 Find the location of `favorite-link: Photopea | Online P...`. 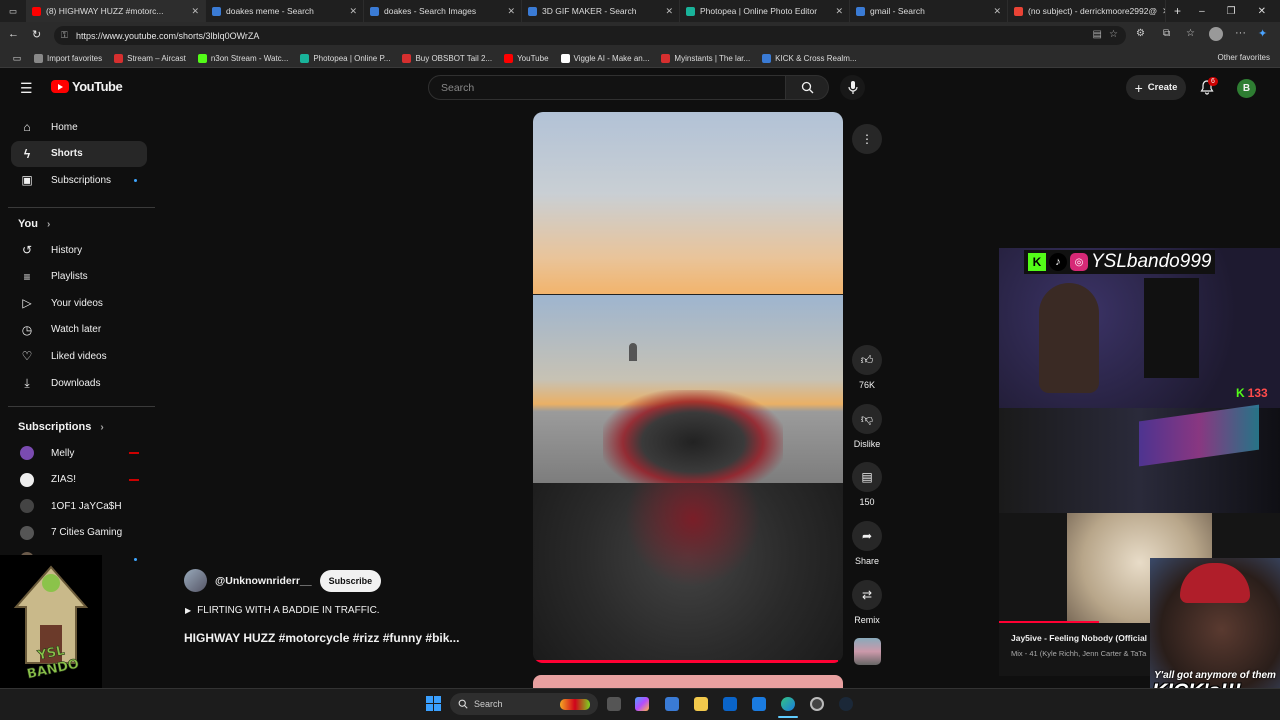

favorite-link: Photopea | Online P... is located at coordinates (345, 58).